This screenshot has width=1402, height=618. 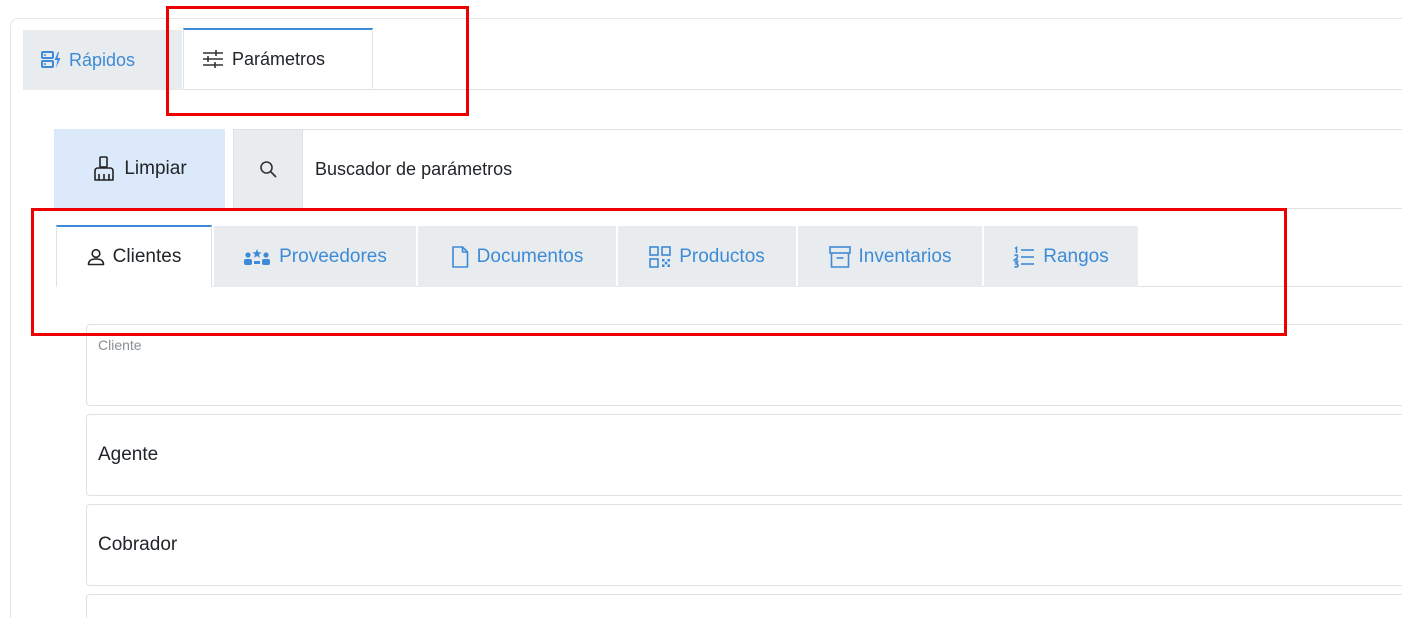 I want to click on tab-productos: Productos, so click(x=707, y=256).